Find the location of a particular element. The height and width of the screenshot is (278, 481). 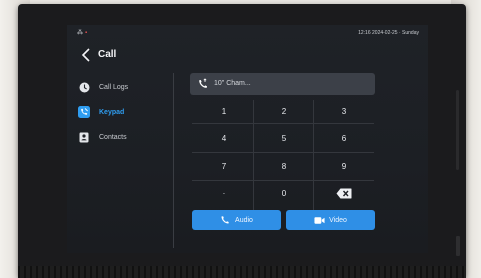

sidebar-divider is located at coordinates (173, 160).